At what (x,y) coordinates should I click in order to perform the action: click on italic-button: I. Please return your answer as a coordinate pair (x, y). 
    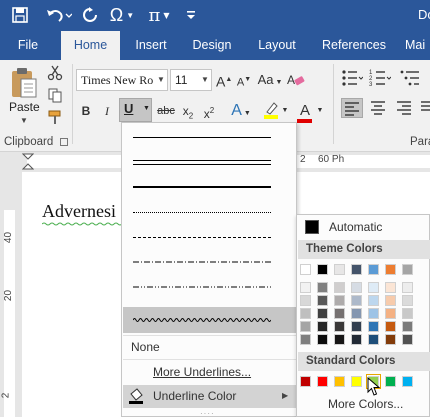
    Looking at the image, I should click on (107, 111).